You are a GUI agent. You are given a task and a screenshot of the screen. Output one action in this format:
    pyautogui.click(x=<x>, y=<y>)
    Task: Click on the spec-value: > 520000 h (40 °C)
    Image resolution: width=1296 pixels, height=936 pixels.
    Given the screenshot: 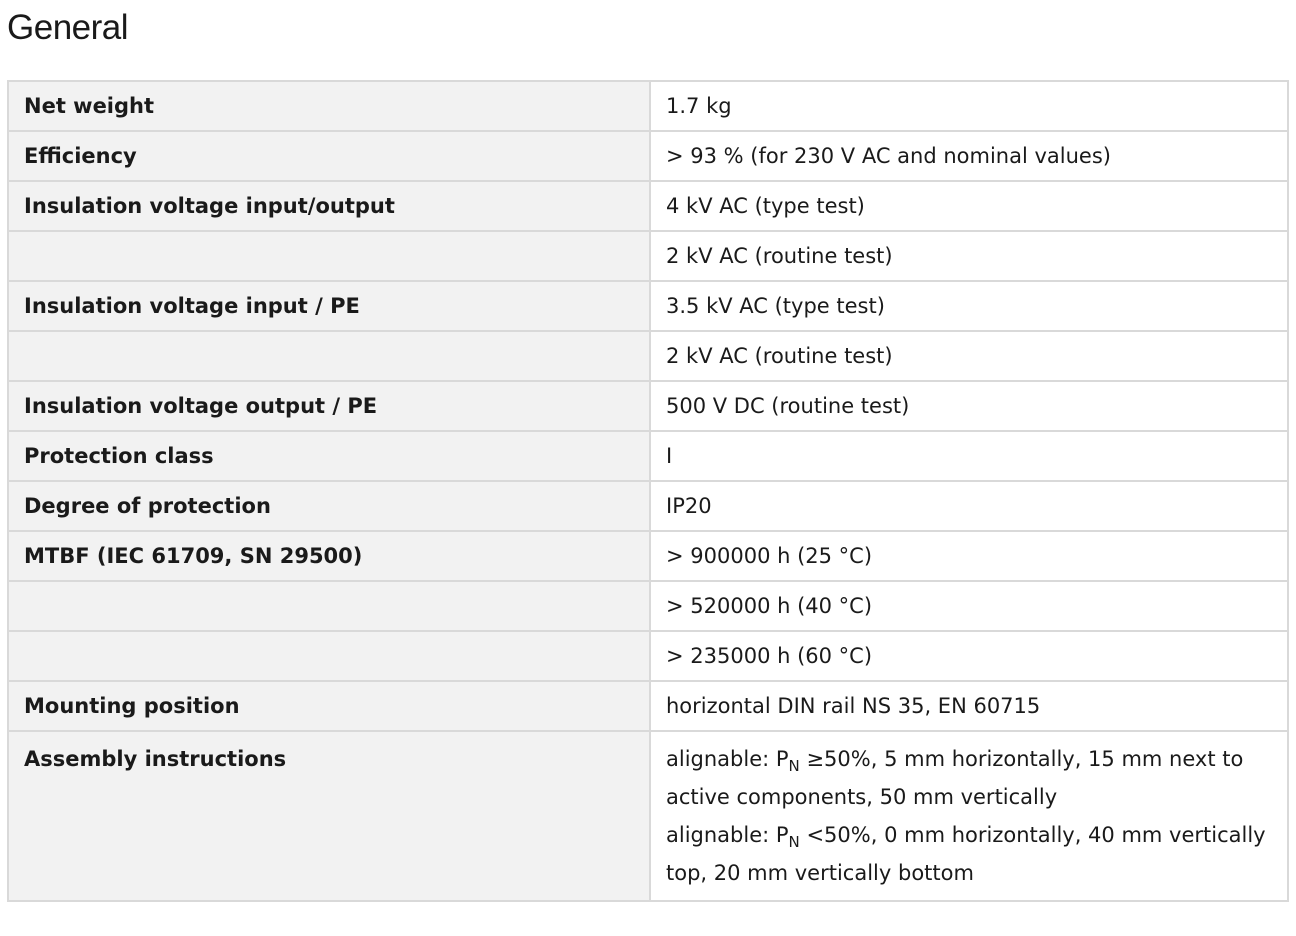 What is the action you would take?
    pyautogui.click(x=969, y=606)
    